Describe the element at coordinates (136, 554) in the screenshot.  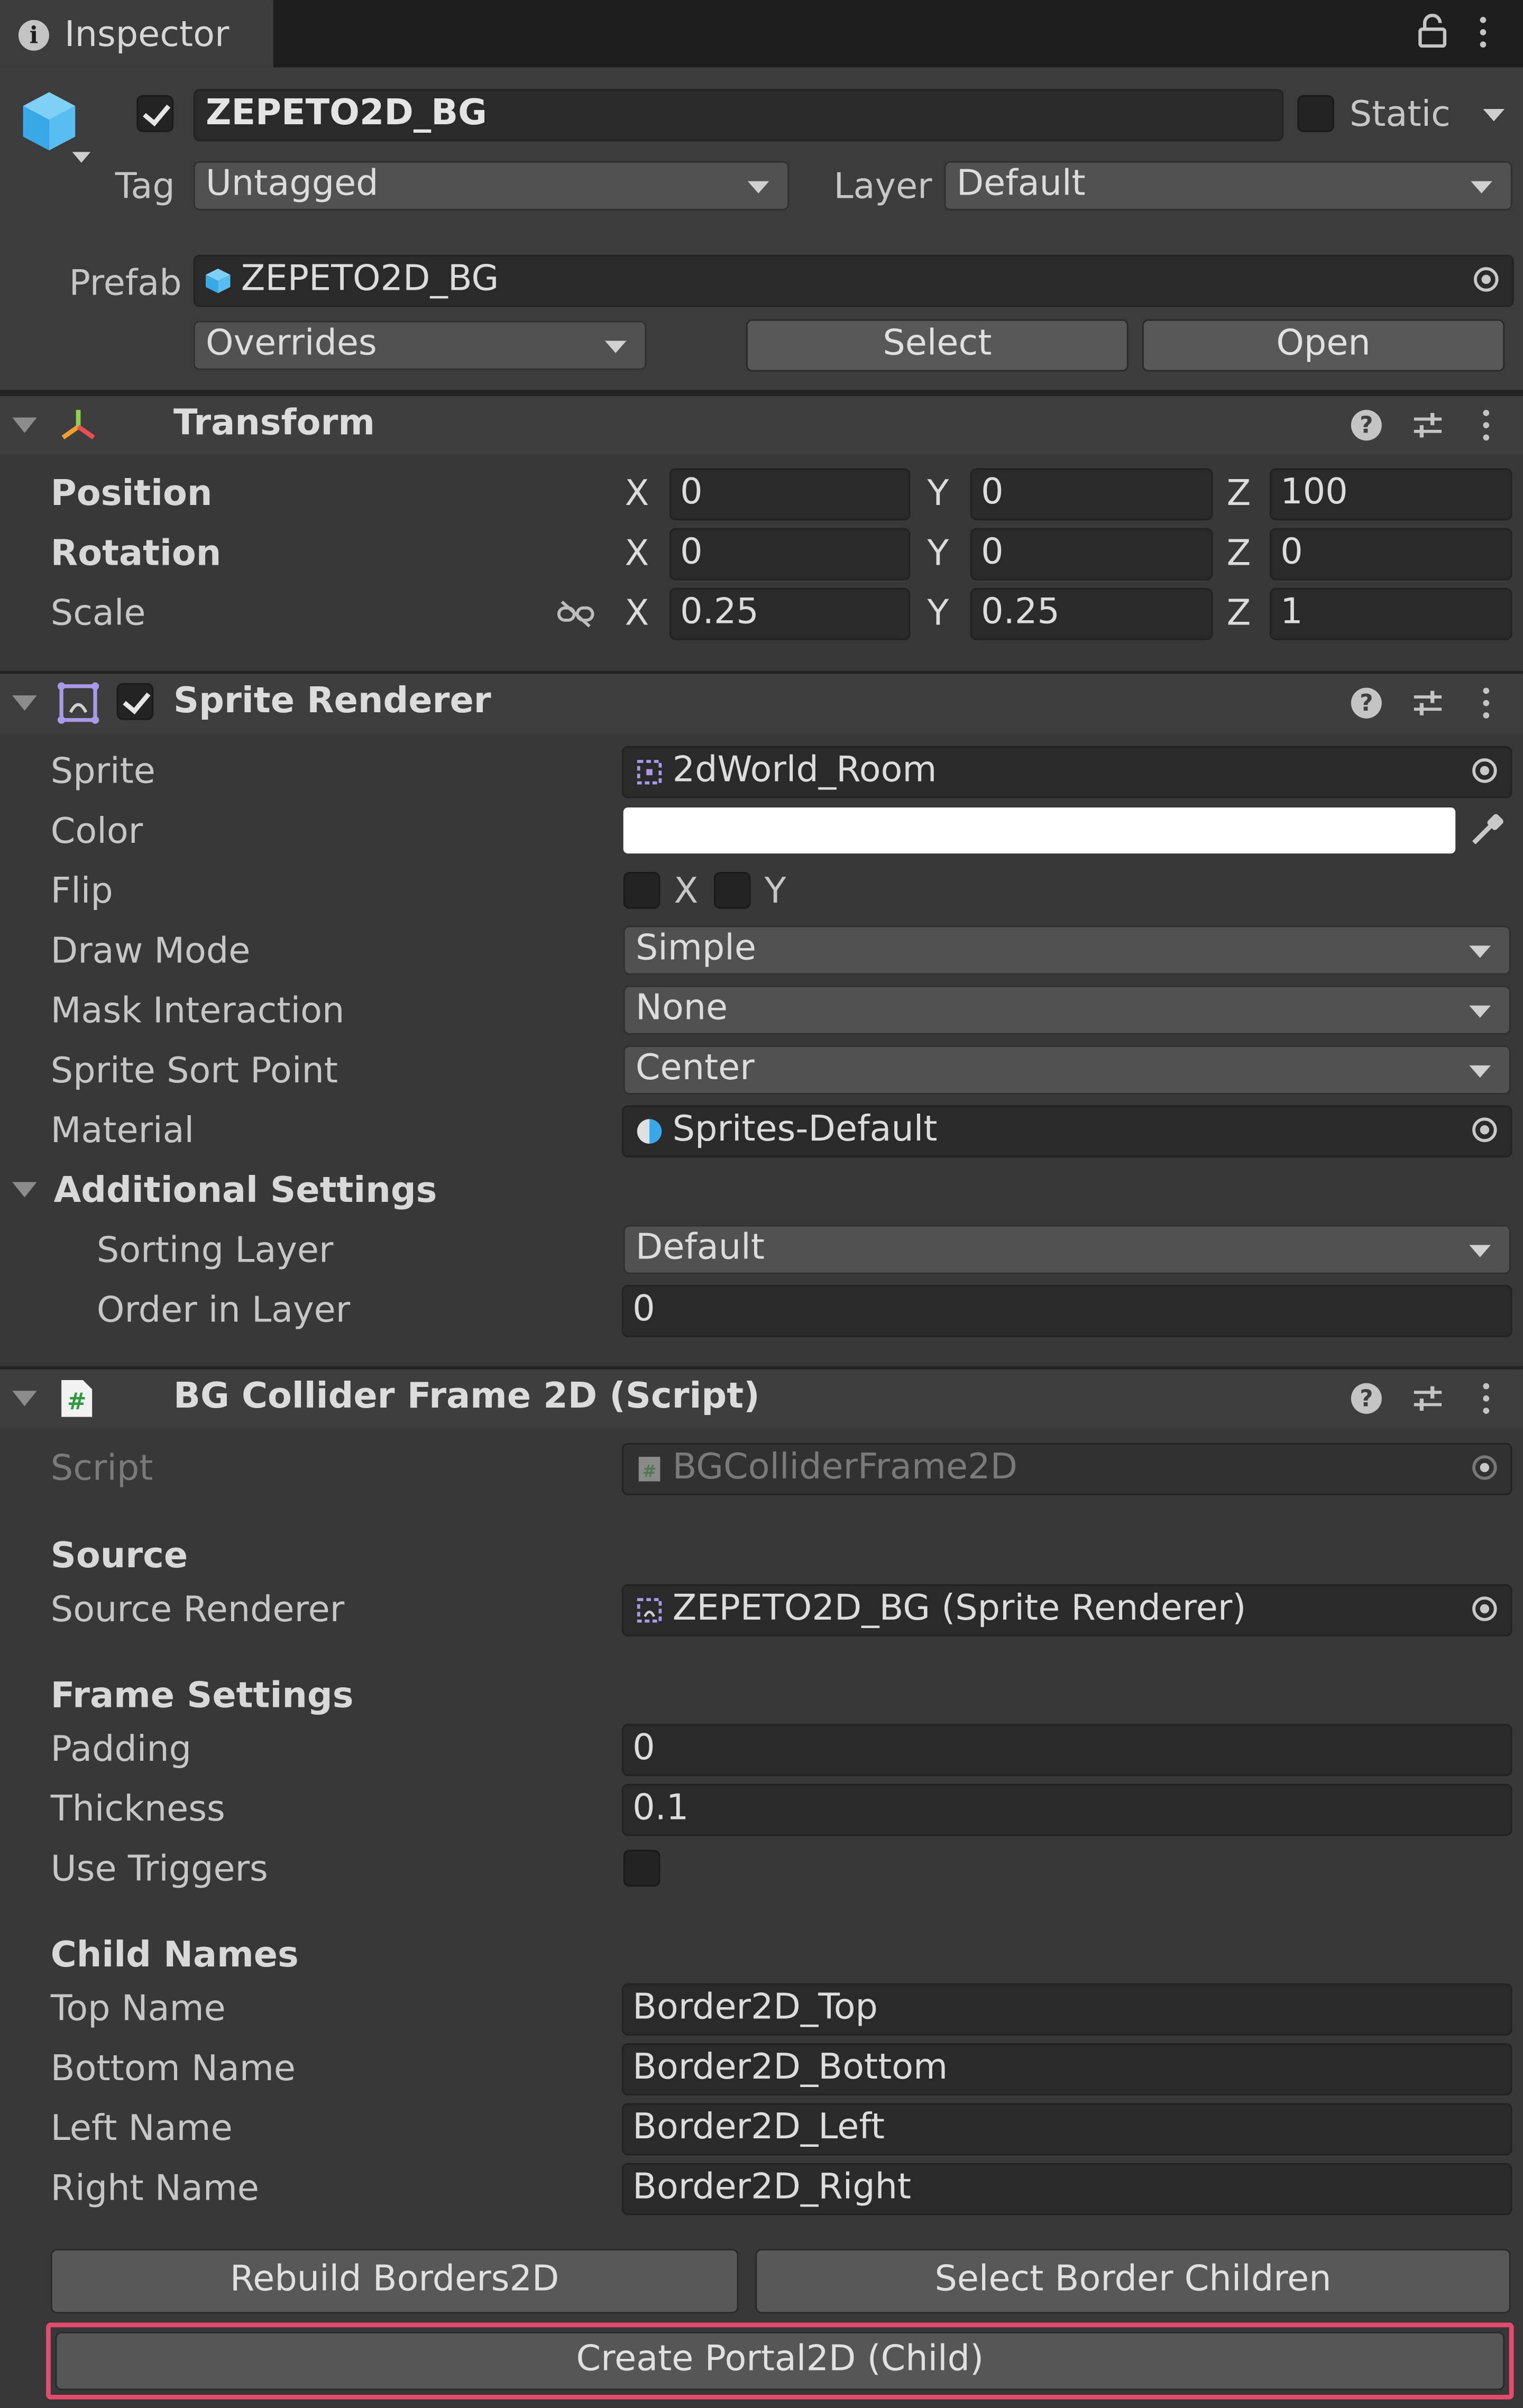
I see `rotation-label: Rotation` at that location.